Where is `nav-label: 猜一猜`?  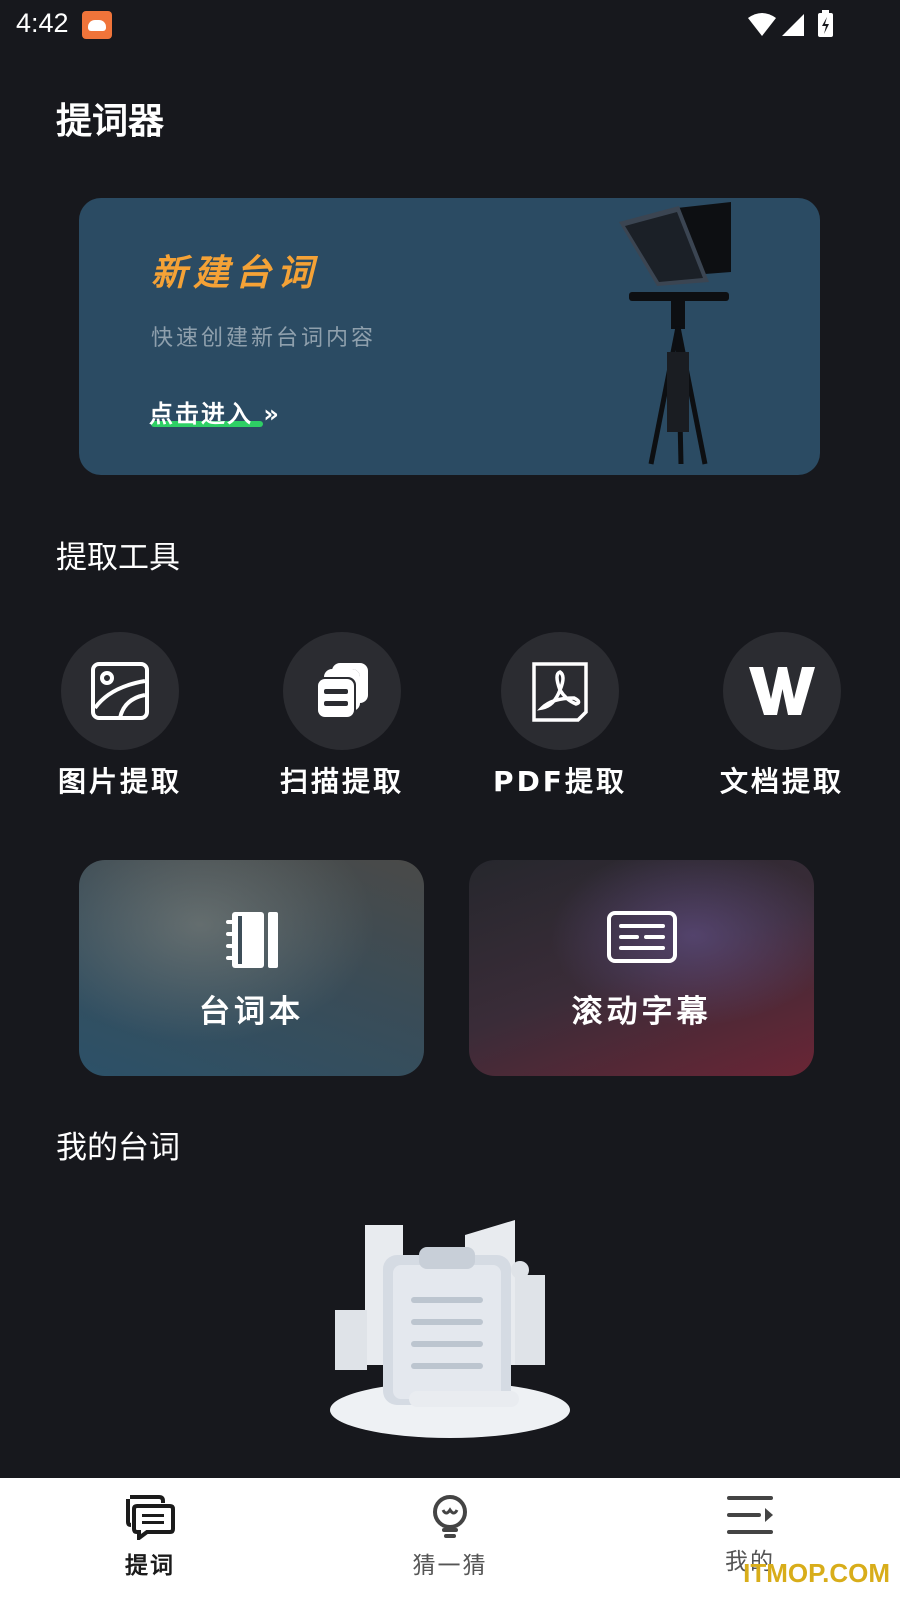 nav-label: 猜一猜 is located at coordinates (450, 1566).